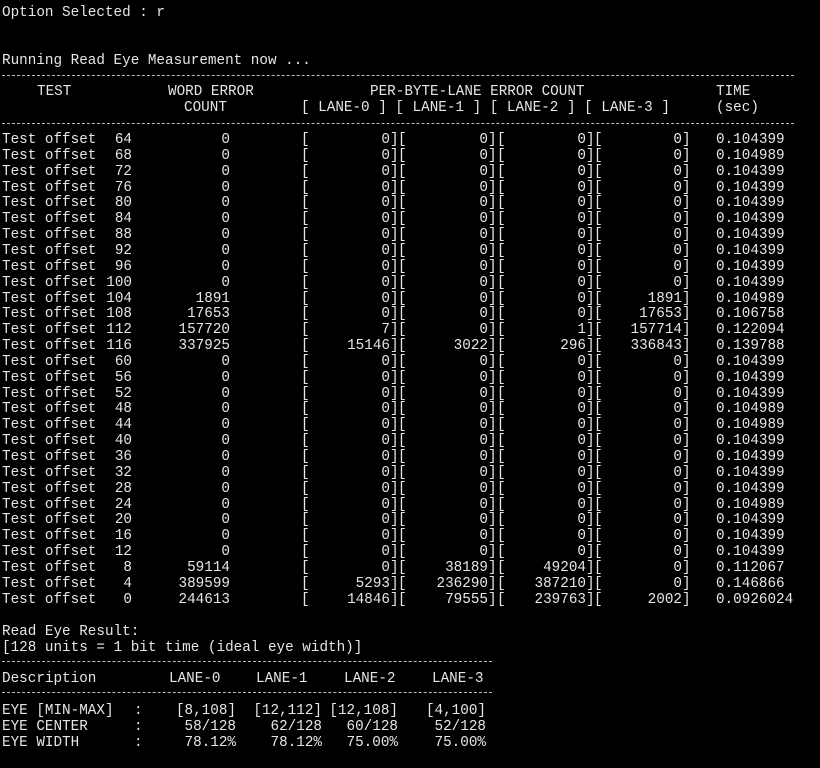  What do you see at coordinates (127, 583) in the screenshot?
I see `row-offset: 4` at bounding box center [127, 583].